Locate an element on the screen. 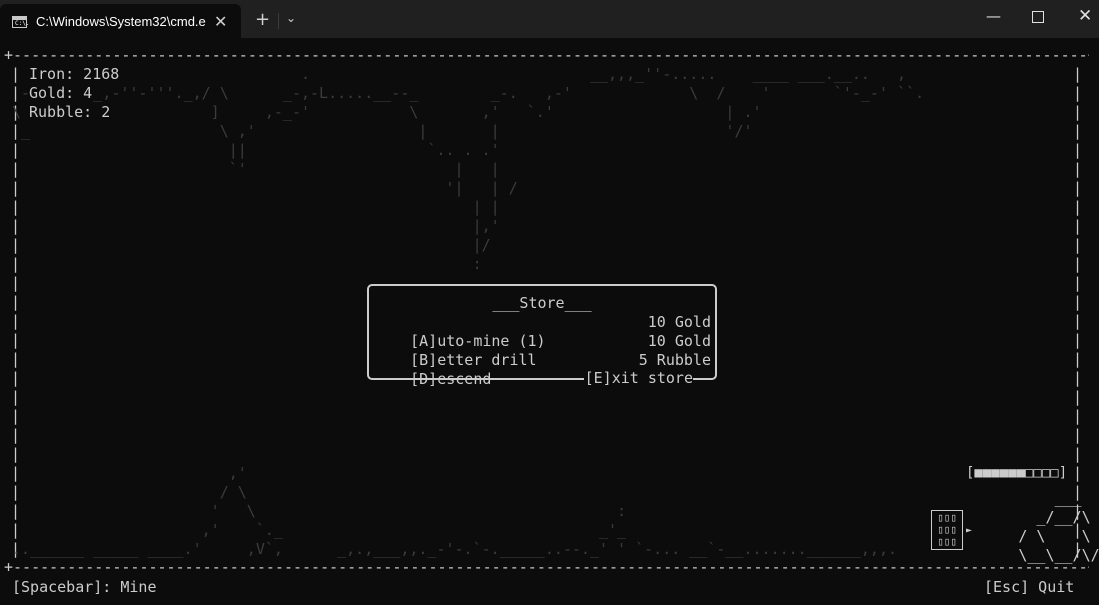 Image resolution: width=1099 pixels, height=605 pixels. store-item-auto-mine: [A]uto-mine (1) 10 Gold is located at coordinates (542, 331).